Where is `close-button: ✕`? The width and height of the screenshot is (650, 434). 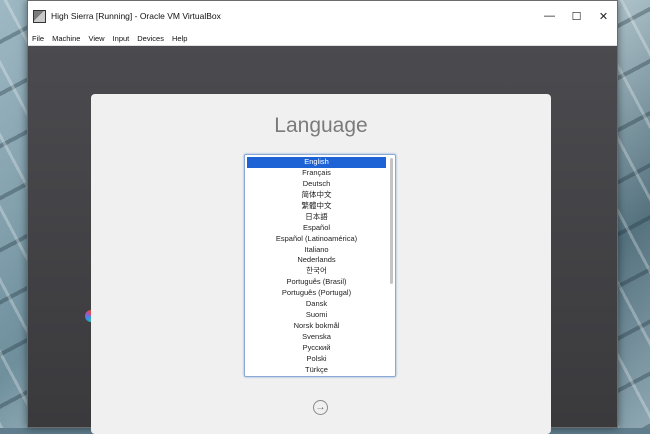 close-button: ✕ is located at coordinates (603, 16).